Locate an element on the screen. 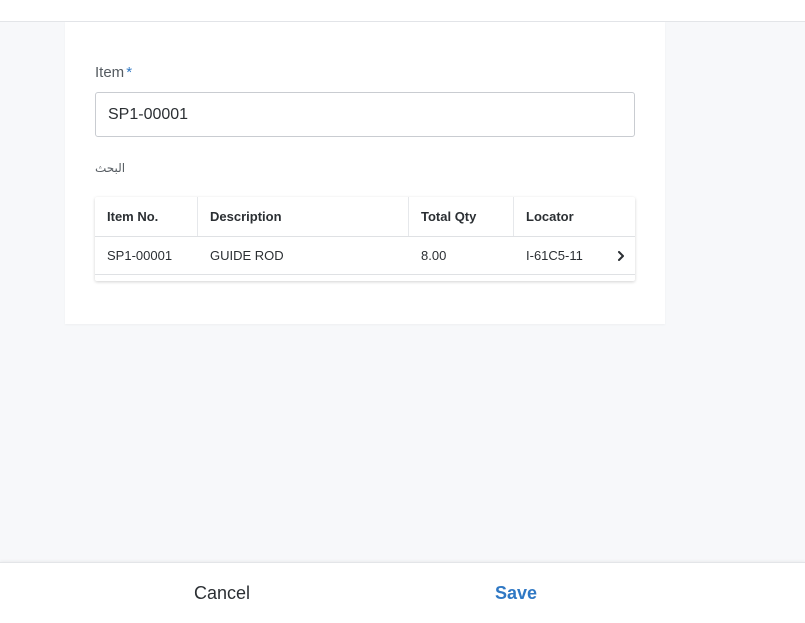 Image resolution: width=805 pixels, height=623 pixels. column-header-description: Description is located at coordinates (303, 216).